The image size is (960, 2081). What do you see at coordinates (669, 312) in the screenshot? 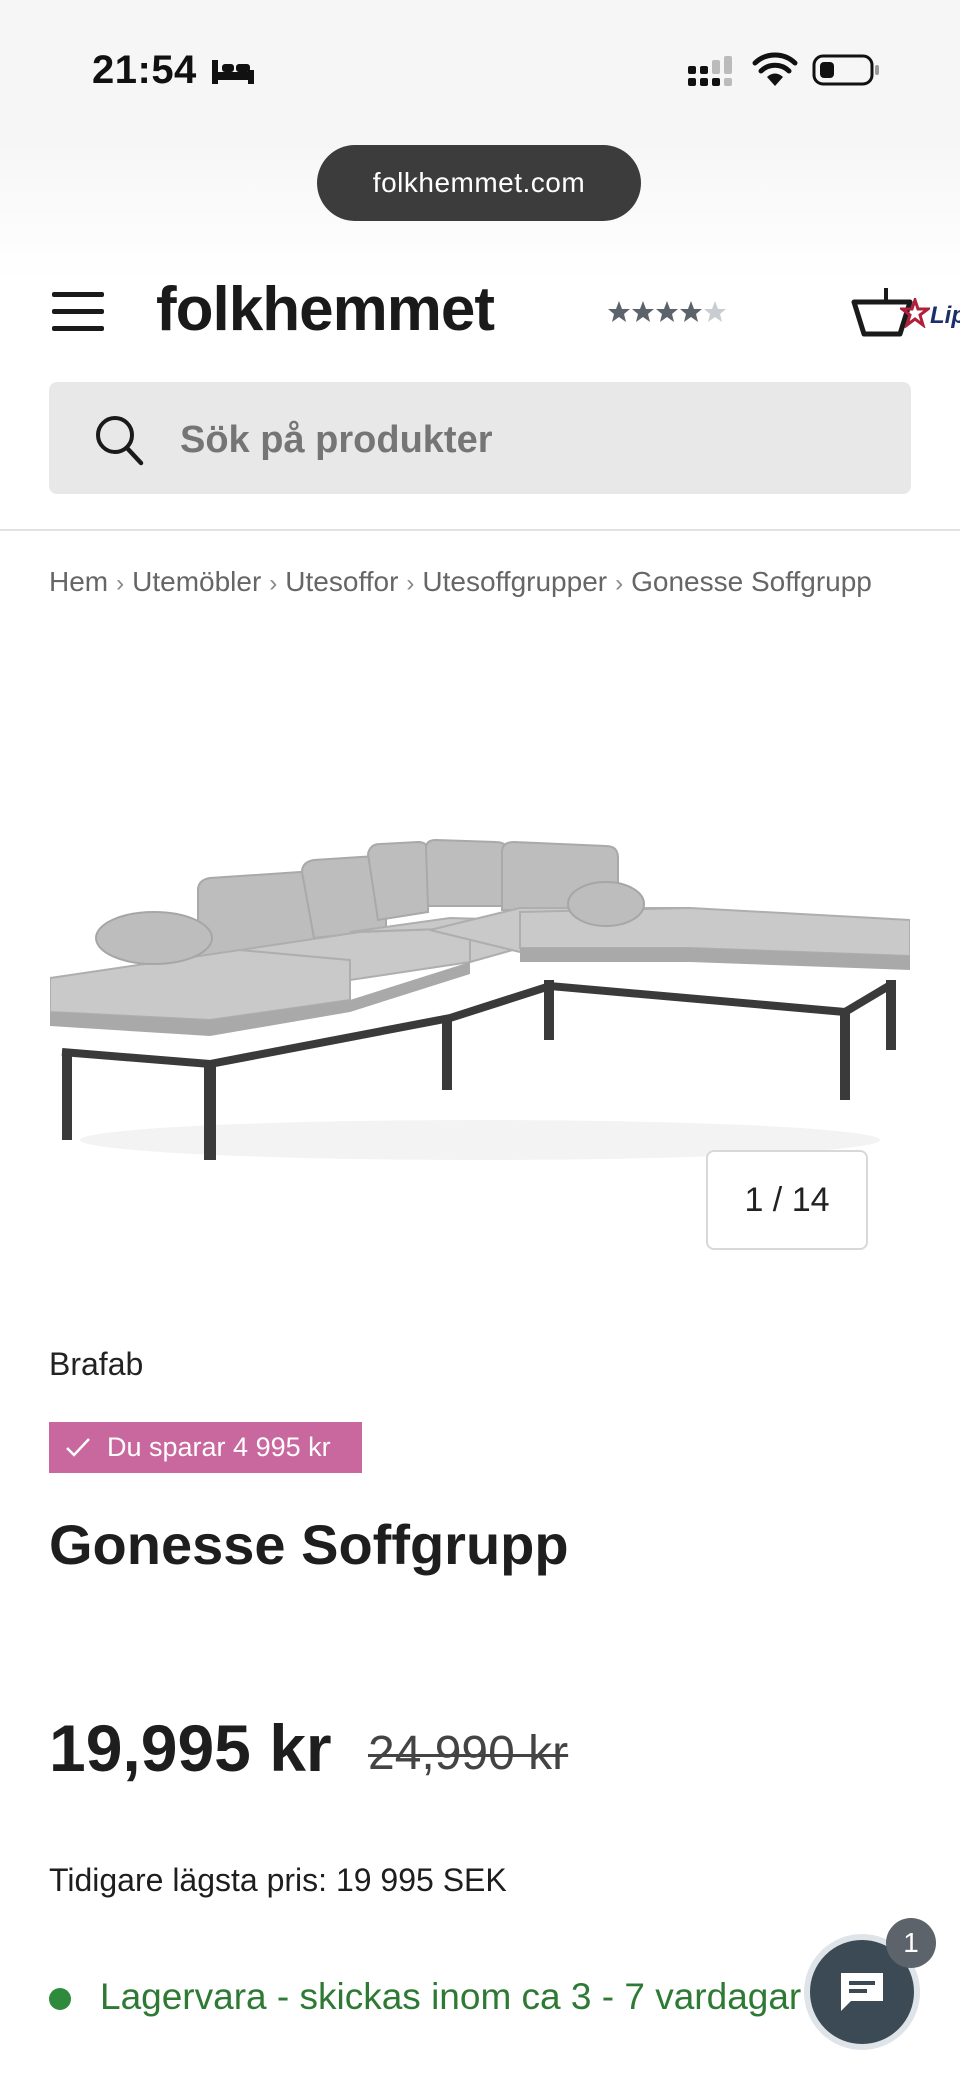
I see `rating-stars-icon` at bounding box center [669, 312].